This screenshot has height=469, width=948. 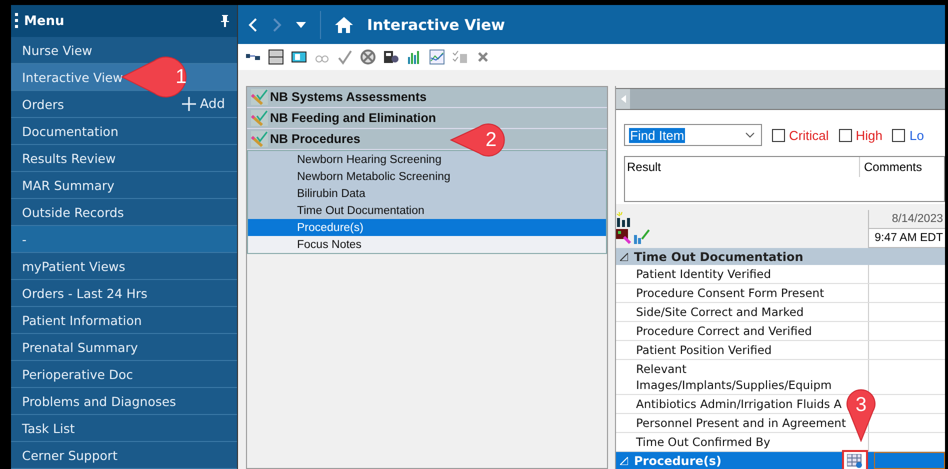 What do you see at coordinates (624, 256) in the screenshot?
I see `collapse-triangle-icon` at bounding box center [624, 256].